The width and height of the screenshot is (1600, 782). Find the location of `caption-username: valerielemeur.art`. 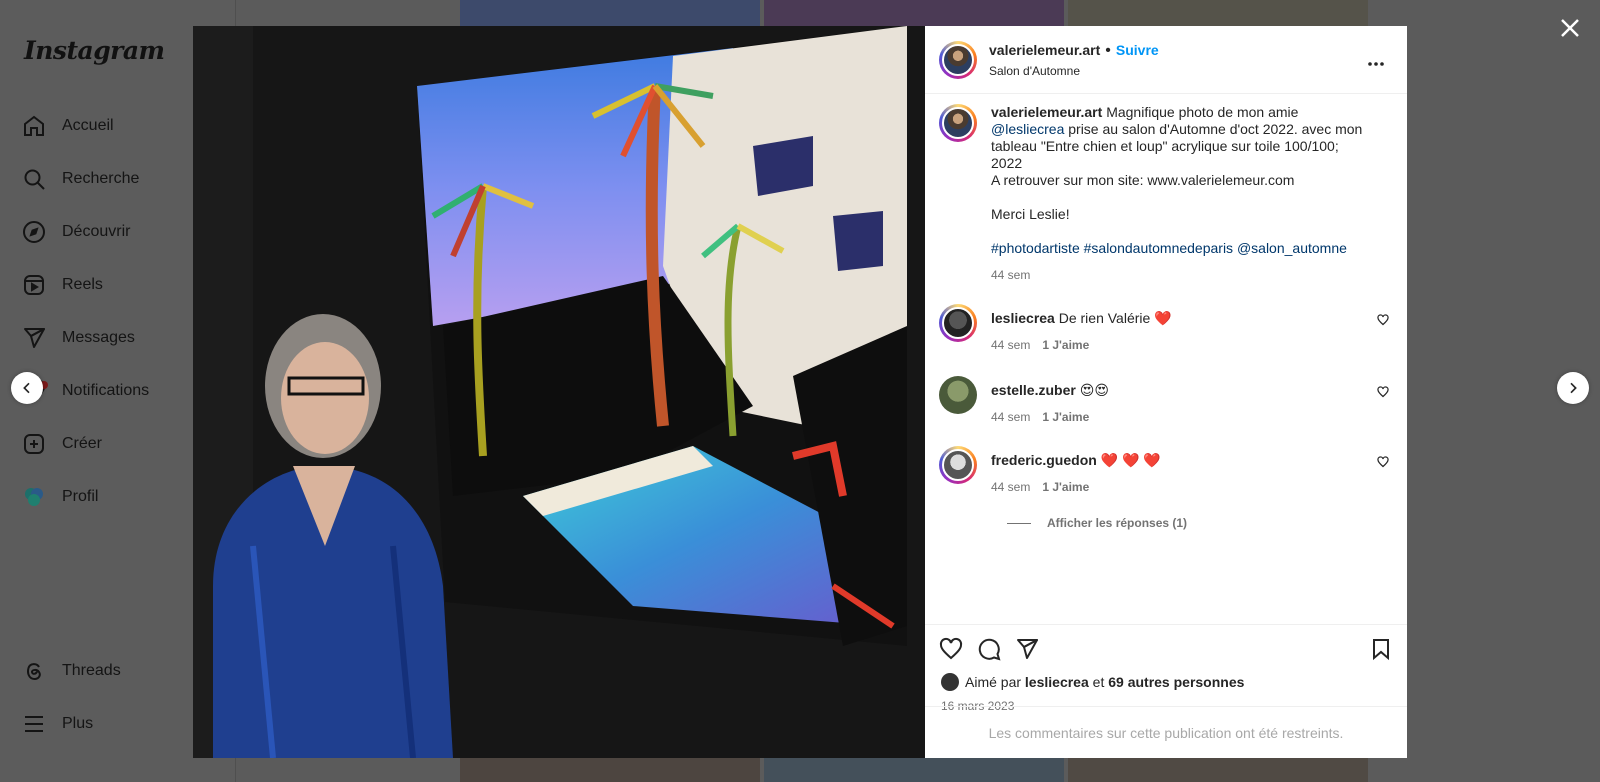

caption-username: valerielemeur.art is located at coordinates (1046, 112).